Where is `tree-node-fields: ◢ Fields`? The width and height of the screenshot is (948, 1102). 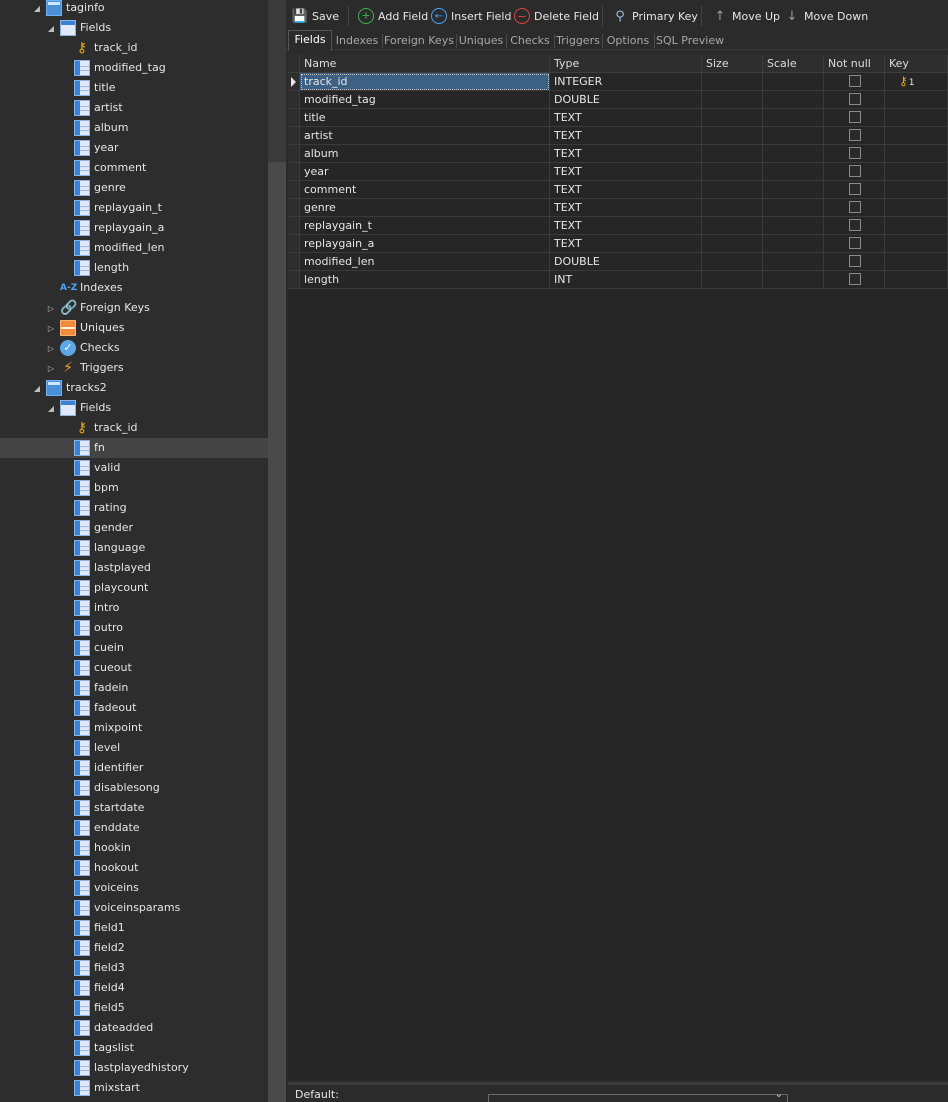
tree-node-fields: ◢ Fields is located at coordinates (134, 408).